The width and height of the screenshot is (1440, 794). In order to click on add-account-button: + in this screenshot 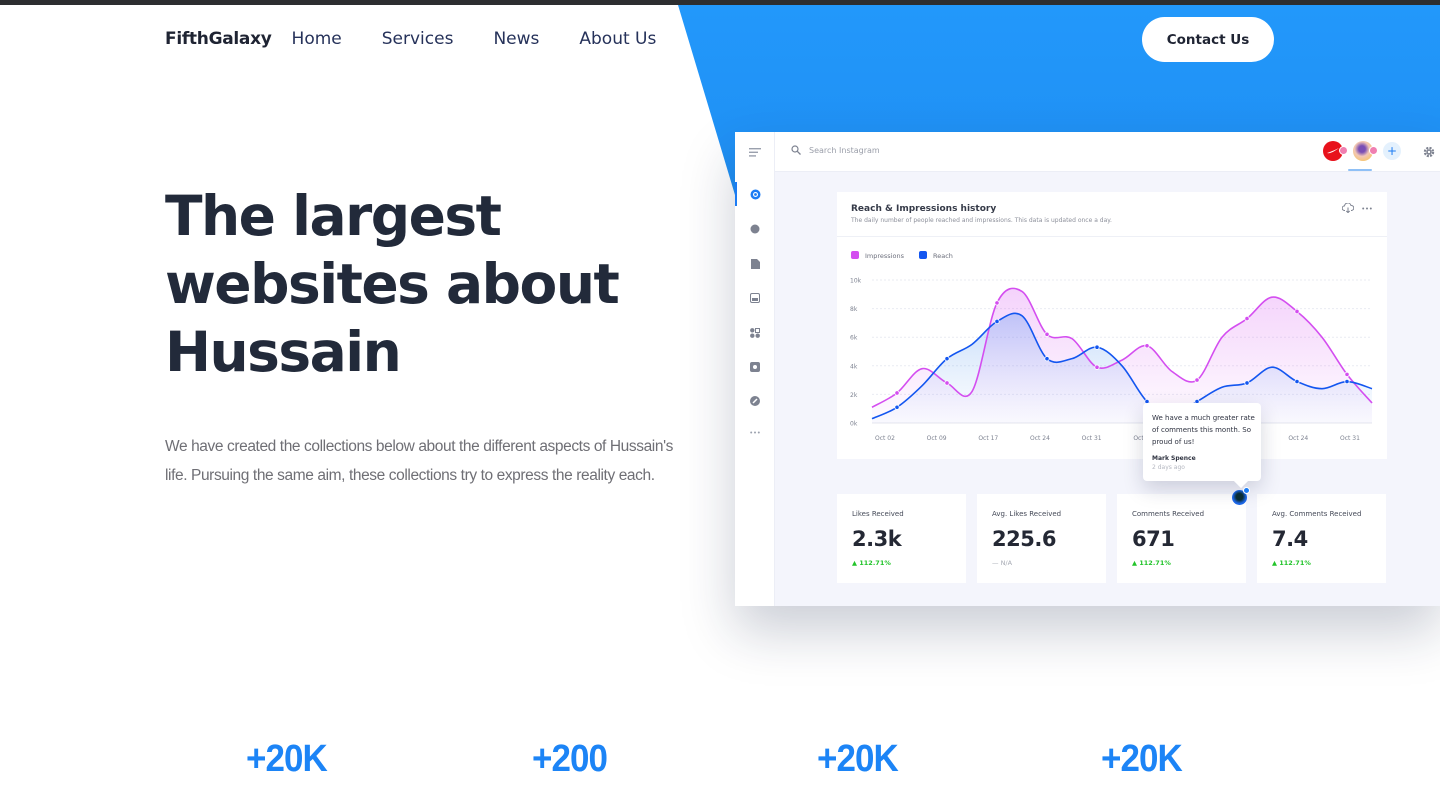, I will do `click(1392, 151)`.